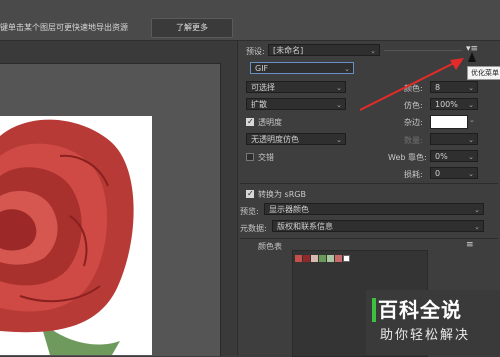  I want to click on amount-label: 数量:, so click(413, 140).